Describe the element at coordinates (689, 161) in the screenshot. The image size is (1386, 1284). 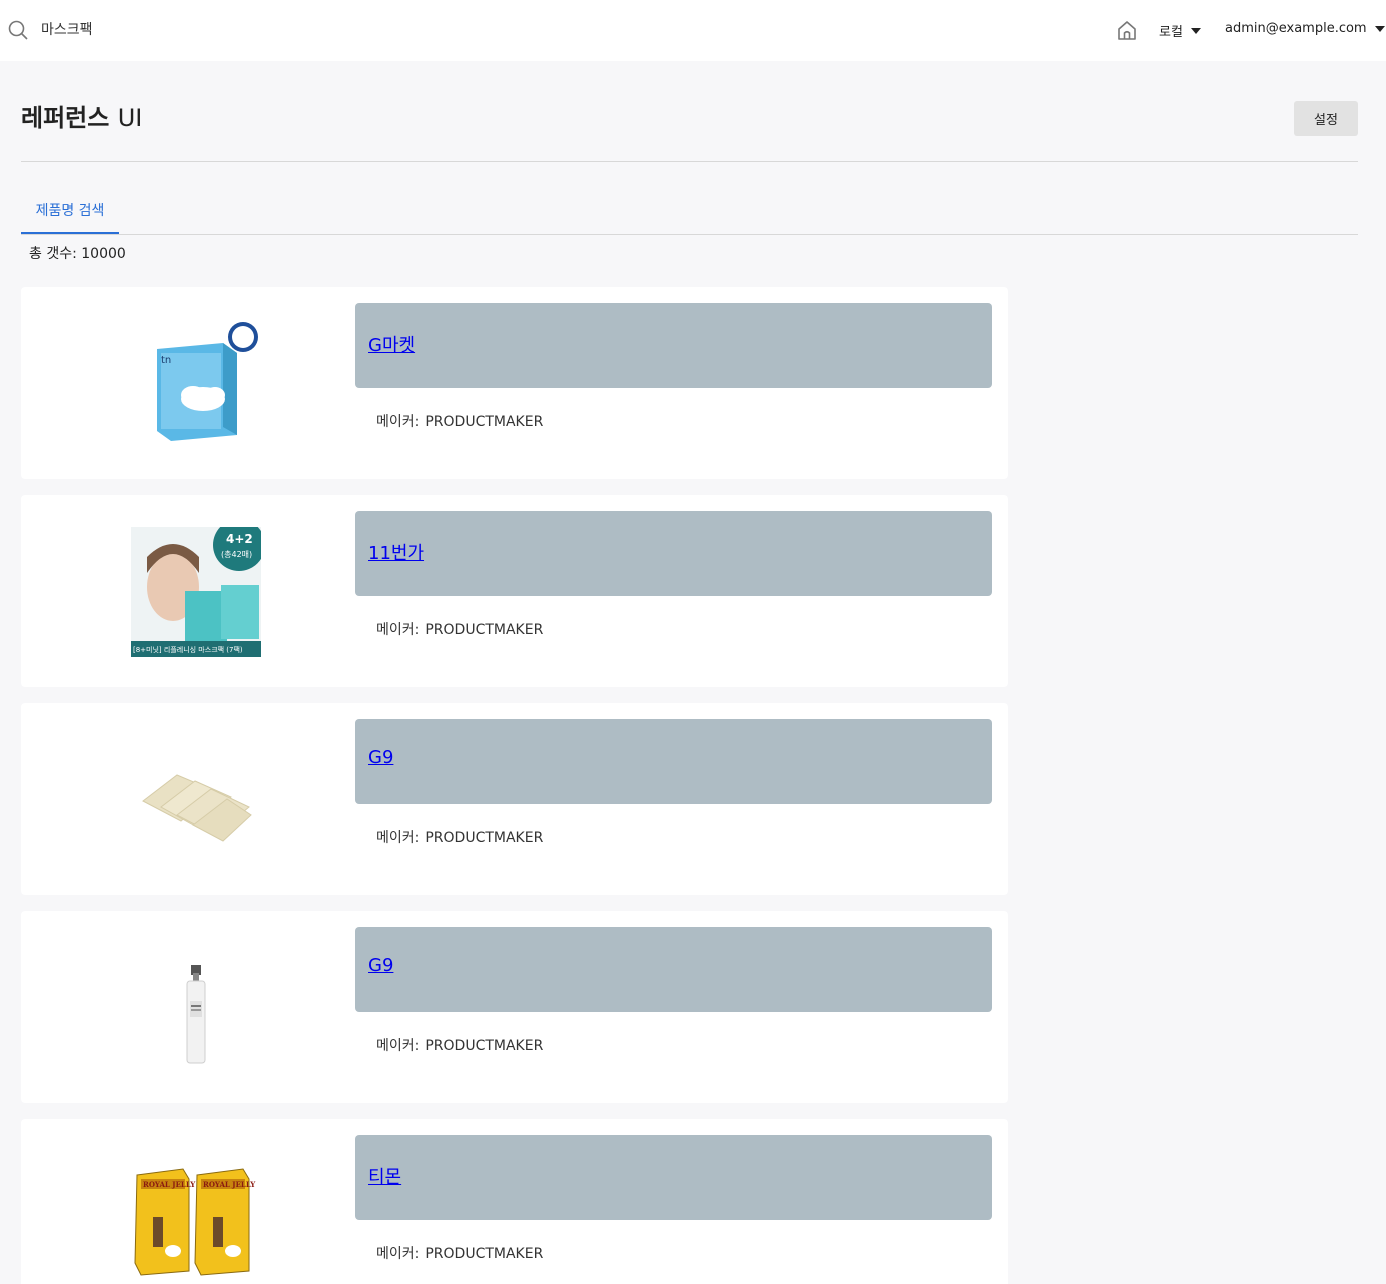
I see `header-divider` at that location.